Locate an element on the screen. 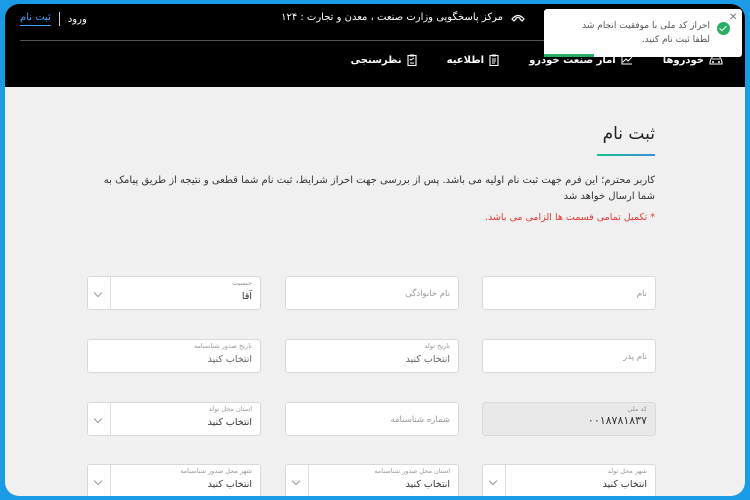  close-icon: ✕ is located at coordinates (733, 17).